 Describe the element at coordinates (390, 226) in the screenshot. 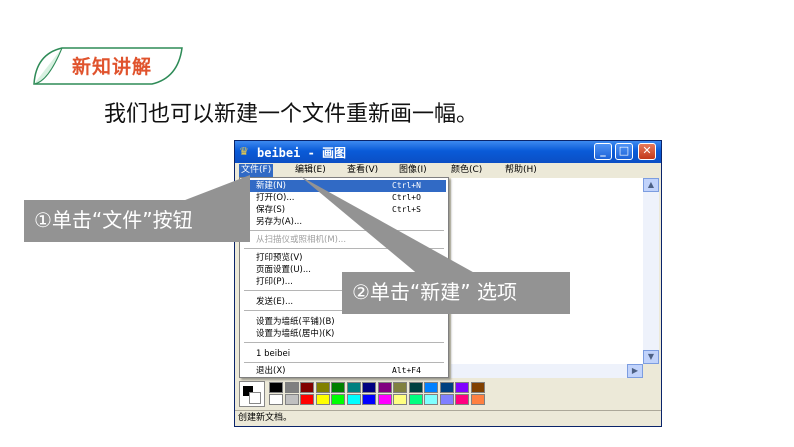

I see `callout-2-pointer` at that location.